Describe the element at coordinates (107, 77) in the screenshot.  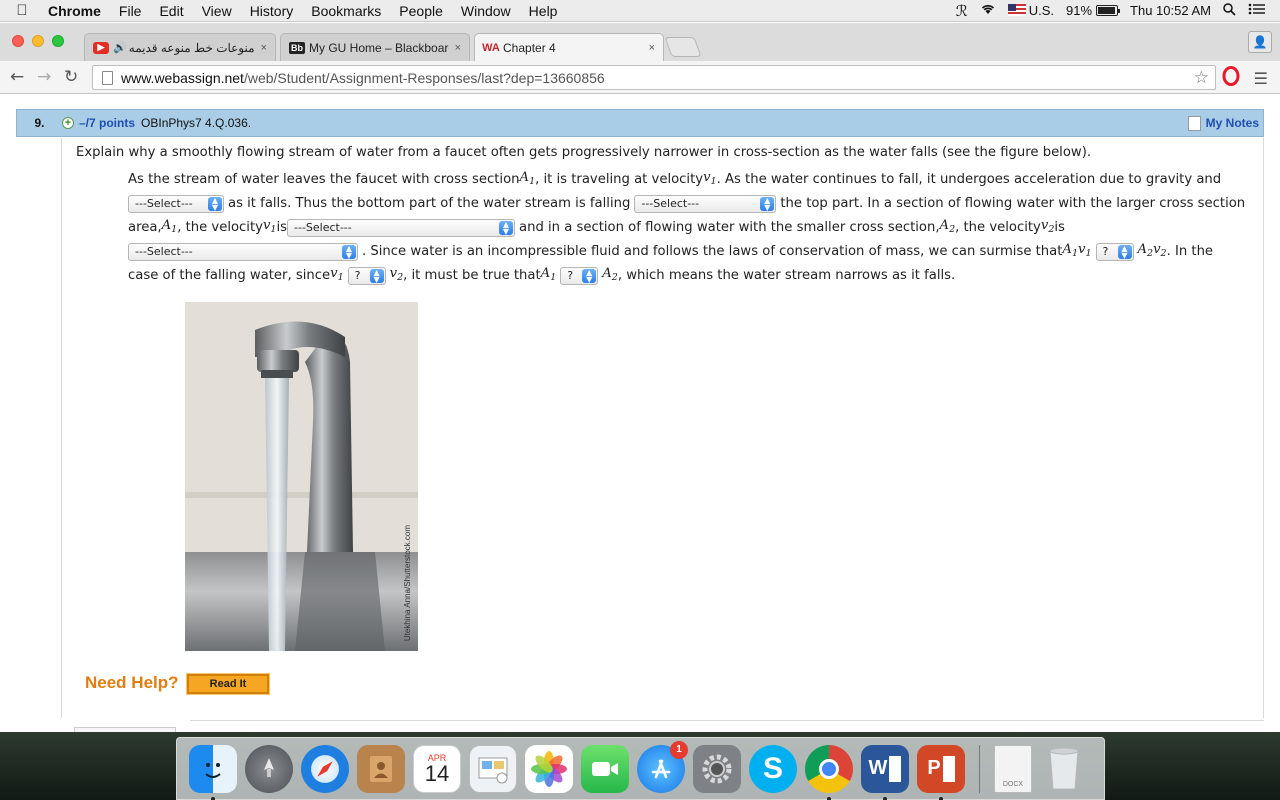
I see `page-info-icon` at that location.